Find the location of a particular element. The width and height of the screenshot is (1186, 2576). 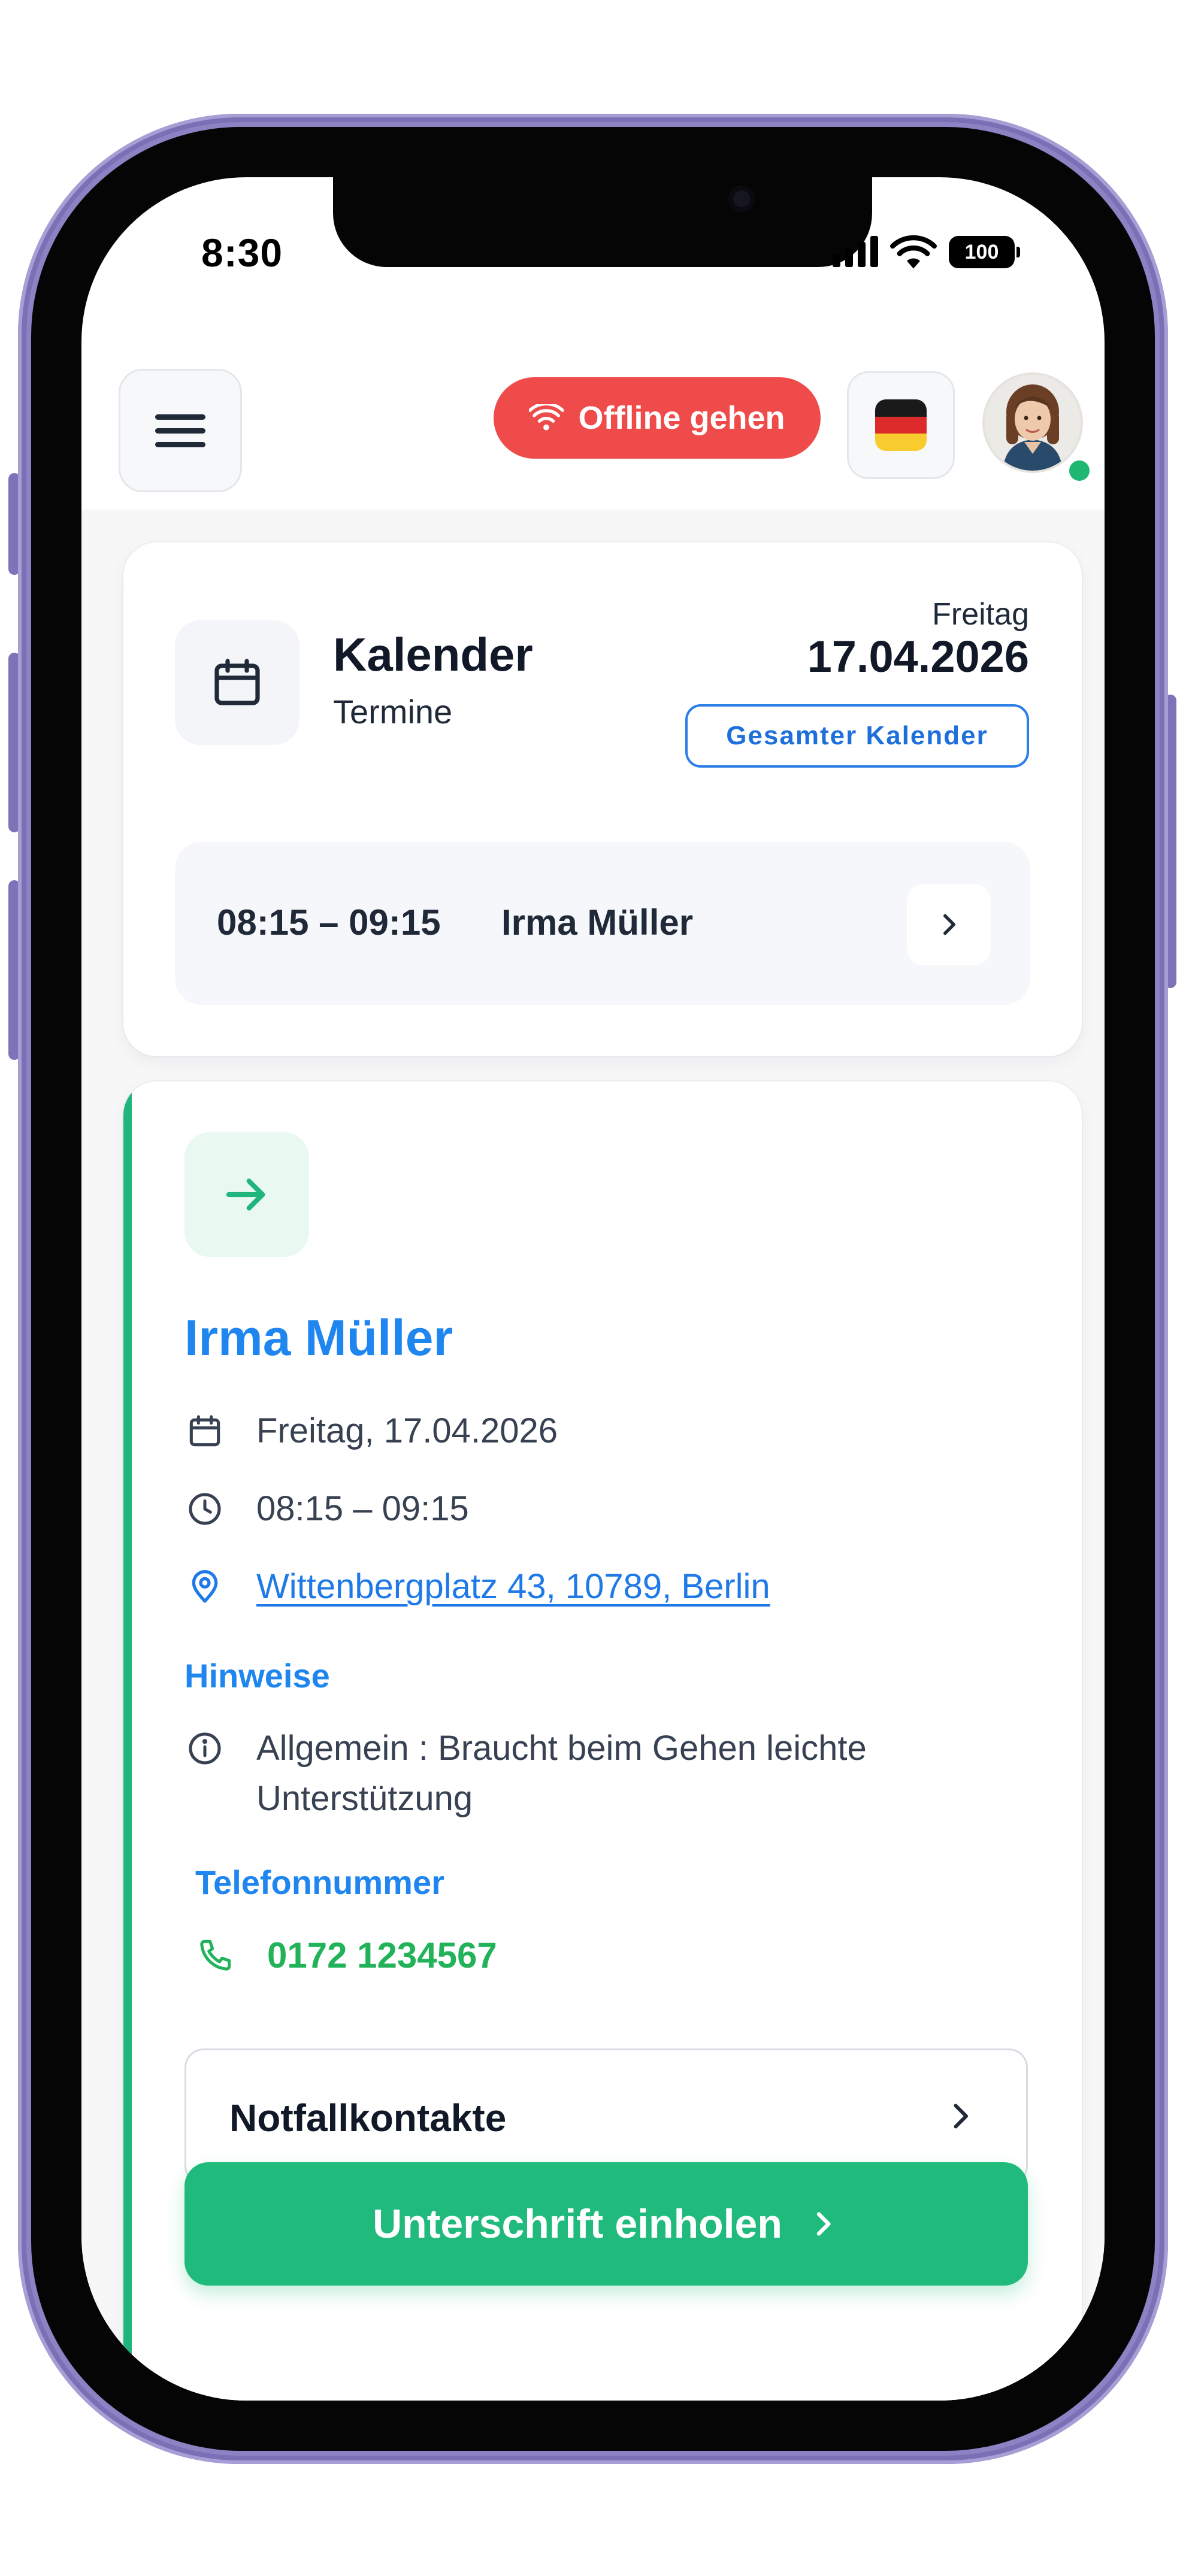

appointment-date-row: Freitag, 17.04.2026 is located at coordinates (371, 1431).